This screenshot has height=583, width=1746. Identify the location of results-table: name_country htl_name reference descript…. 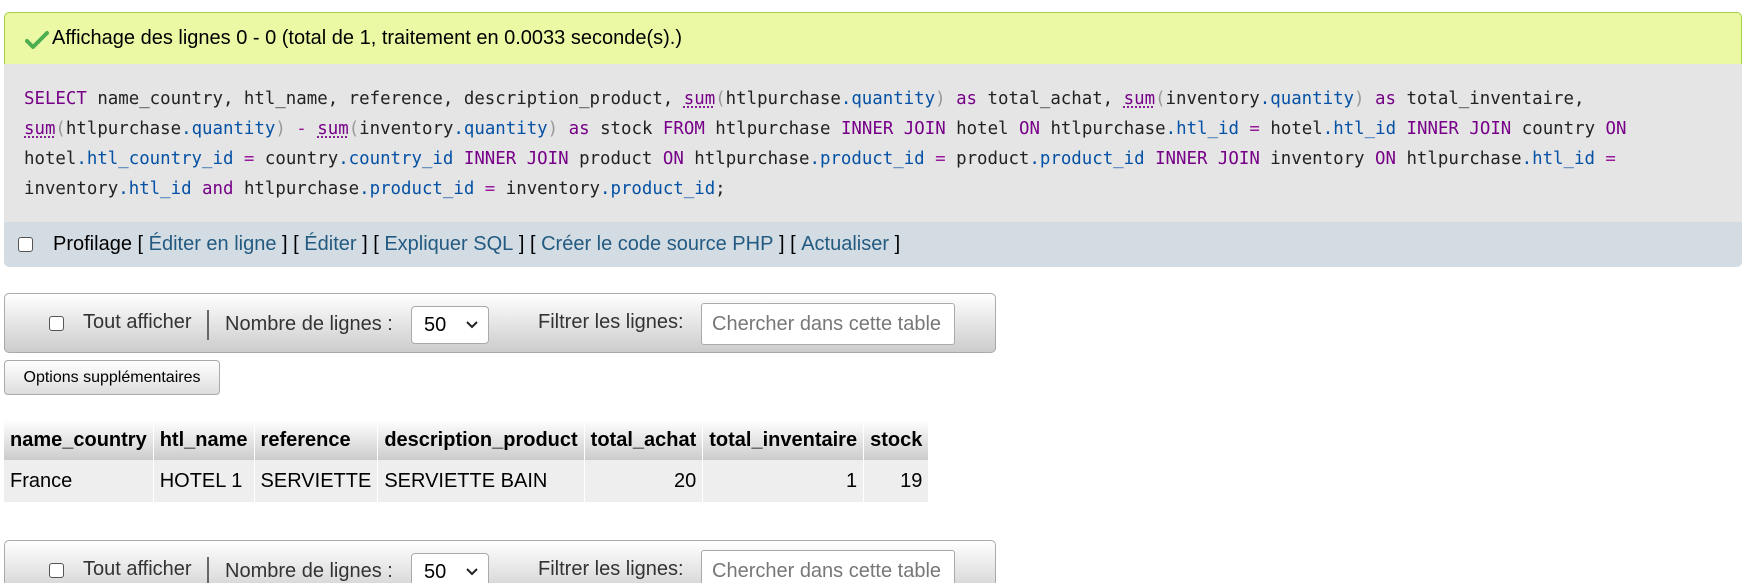
(467, 461).